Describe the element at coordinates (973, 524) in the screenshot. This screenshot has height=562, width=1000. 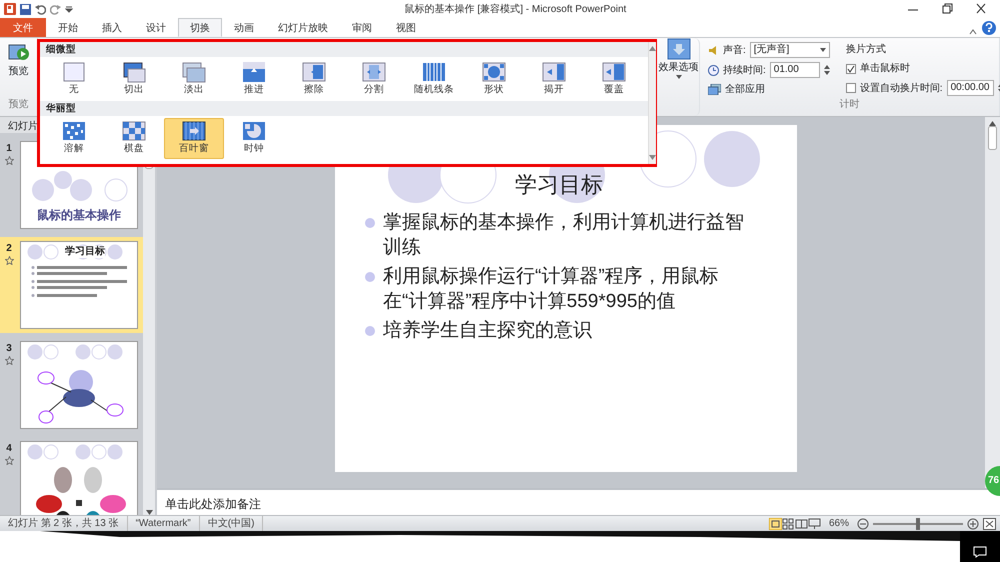
I see `zoom-in-icon` at that location.